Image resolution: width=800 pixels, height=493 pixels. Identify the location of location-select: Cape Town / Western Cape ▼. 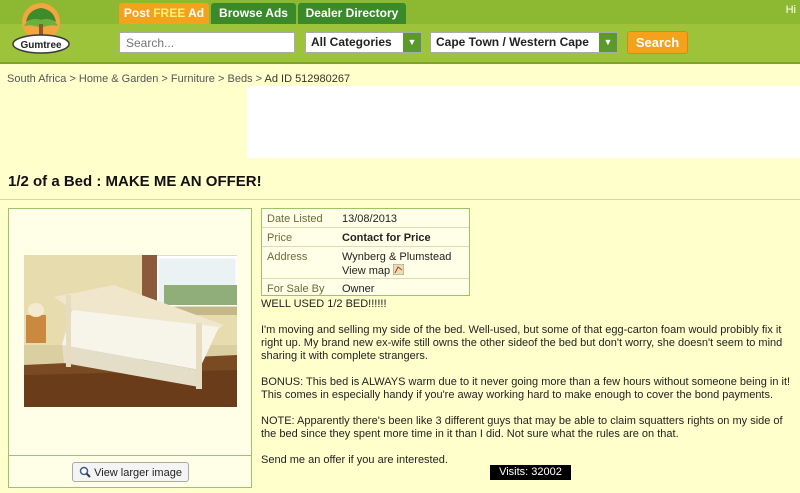
(524, 42).